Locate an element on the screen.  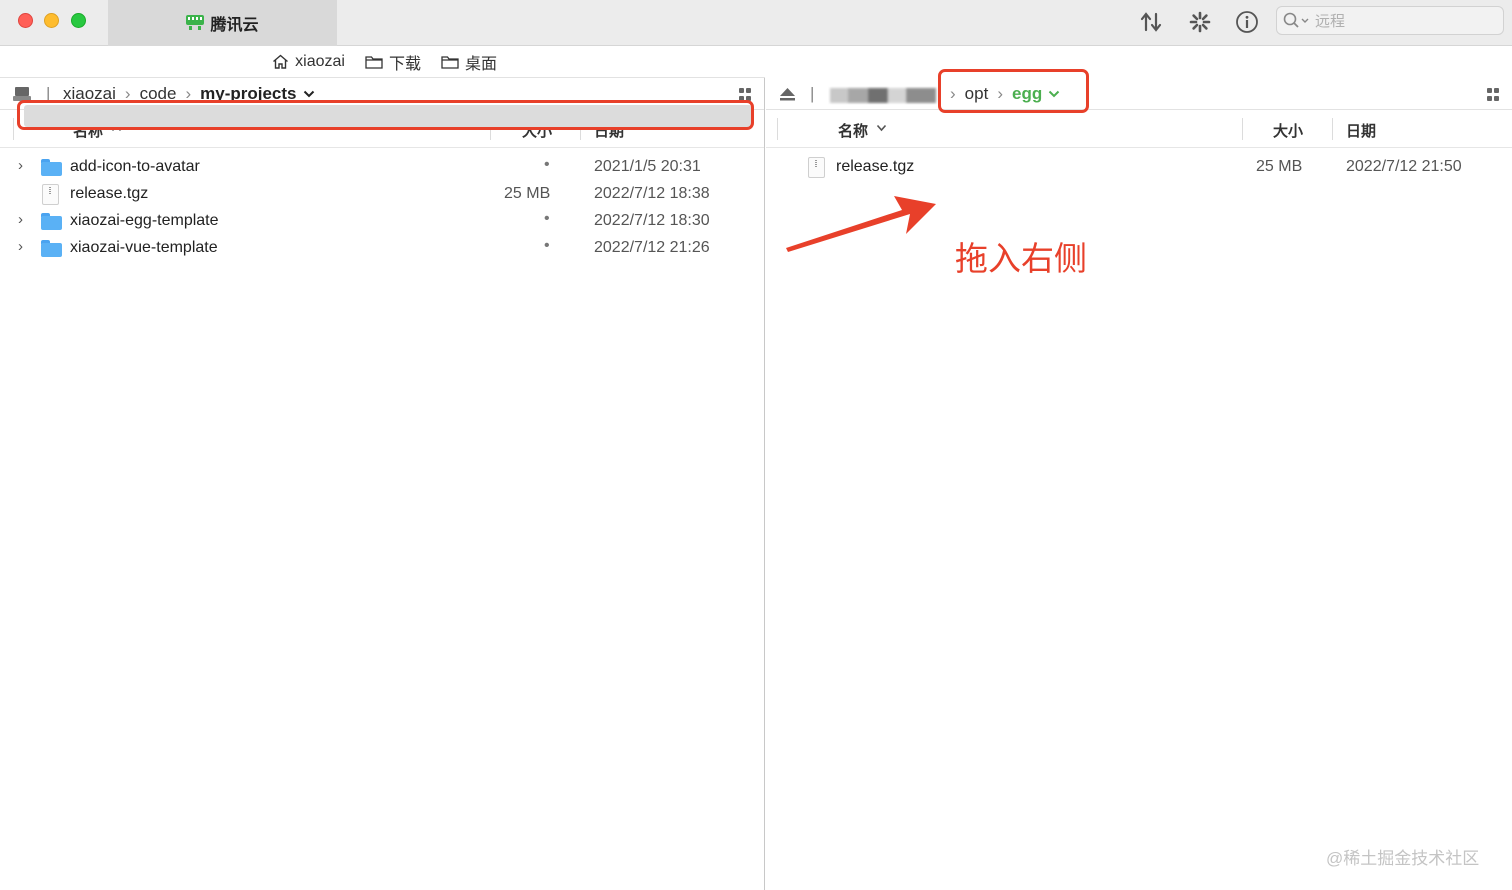
tab-tencent-cloud: 腾讯云 is located at coordinates (222, 23).